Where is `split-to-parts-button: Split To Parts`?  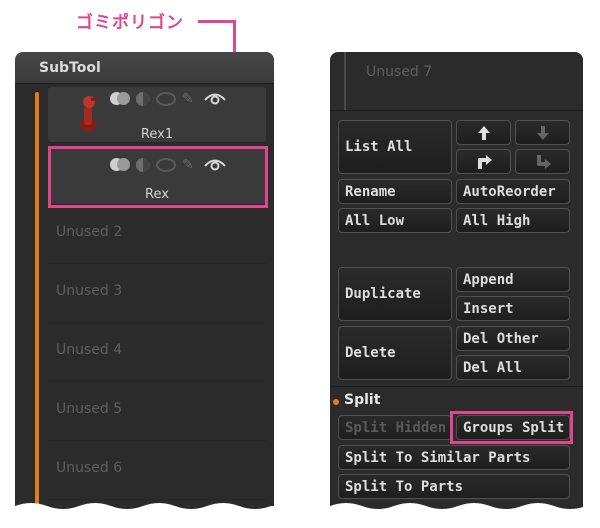
split-to-parts-button: Split To Parts is located at coordinates (454, 486).